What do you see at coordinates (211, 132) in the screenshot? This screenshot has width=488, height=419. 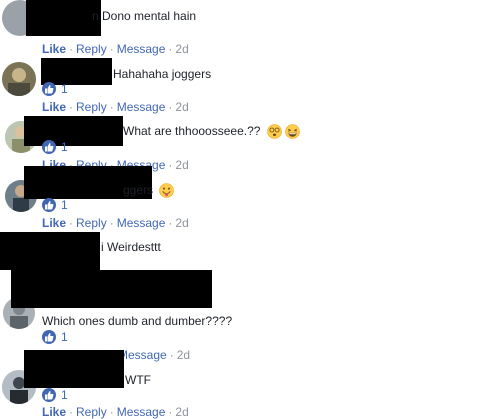 I see `comment-text: What are thhooosseee.??` at bounding box center [211, 132].